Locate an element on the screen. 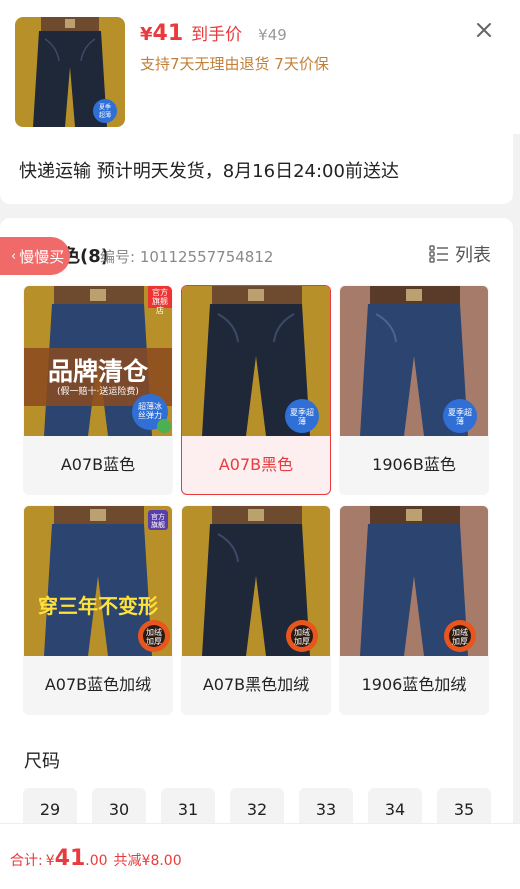 Image resolution: width=520 pixels, height=889 pixels. total-currency: ¥ is located at coordinates (50, 861).